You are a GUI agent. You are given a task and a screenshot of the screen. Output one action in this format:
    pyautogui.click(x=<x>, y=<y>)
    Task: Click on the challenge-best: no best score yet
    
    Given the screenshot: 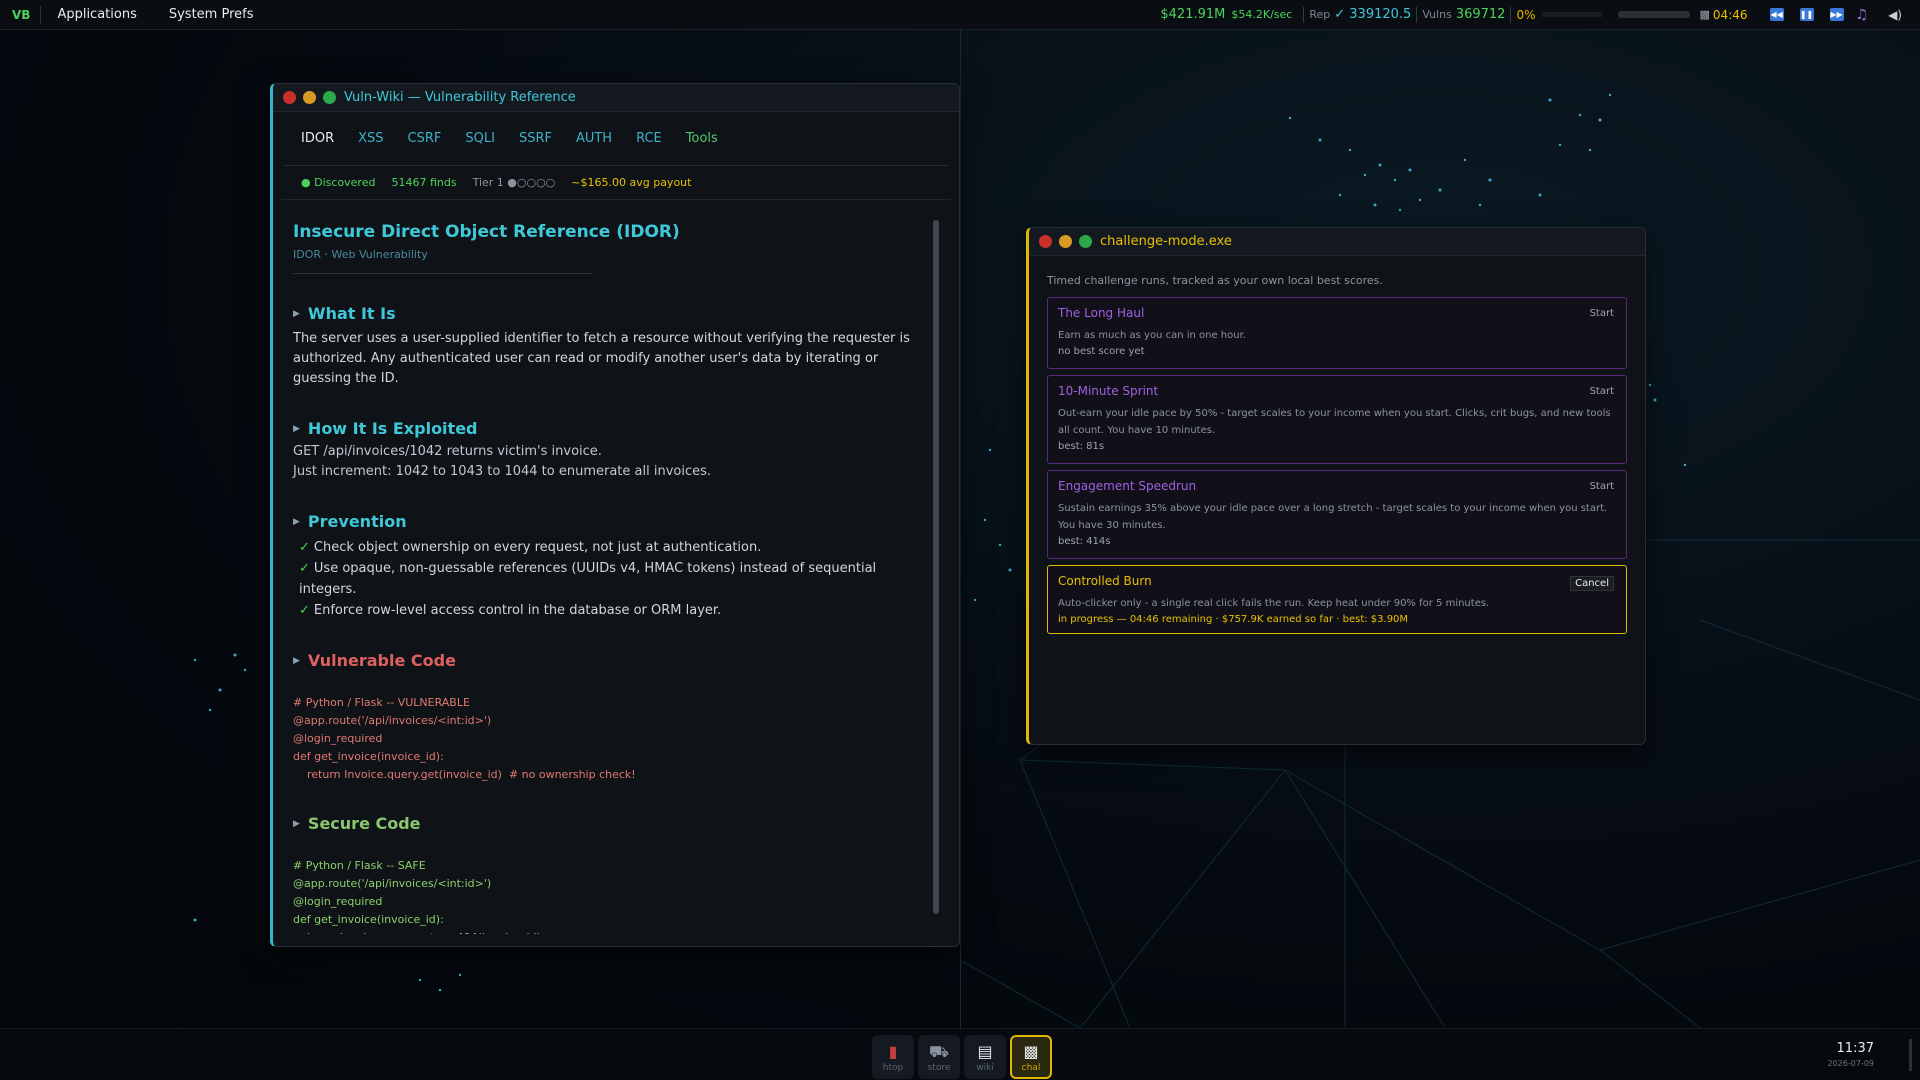 What is the action you would take?
    pyautogui.click(x=1101, y=351)
    